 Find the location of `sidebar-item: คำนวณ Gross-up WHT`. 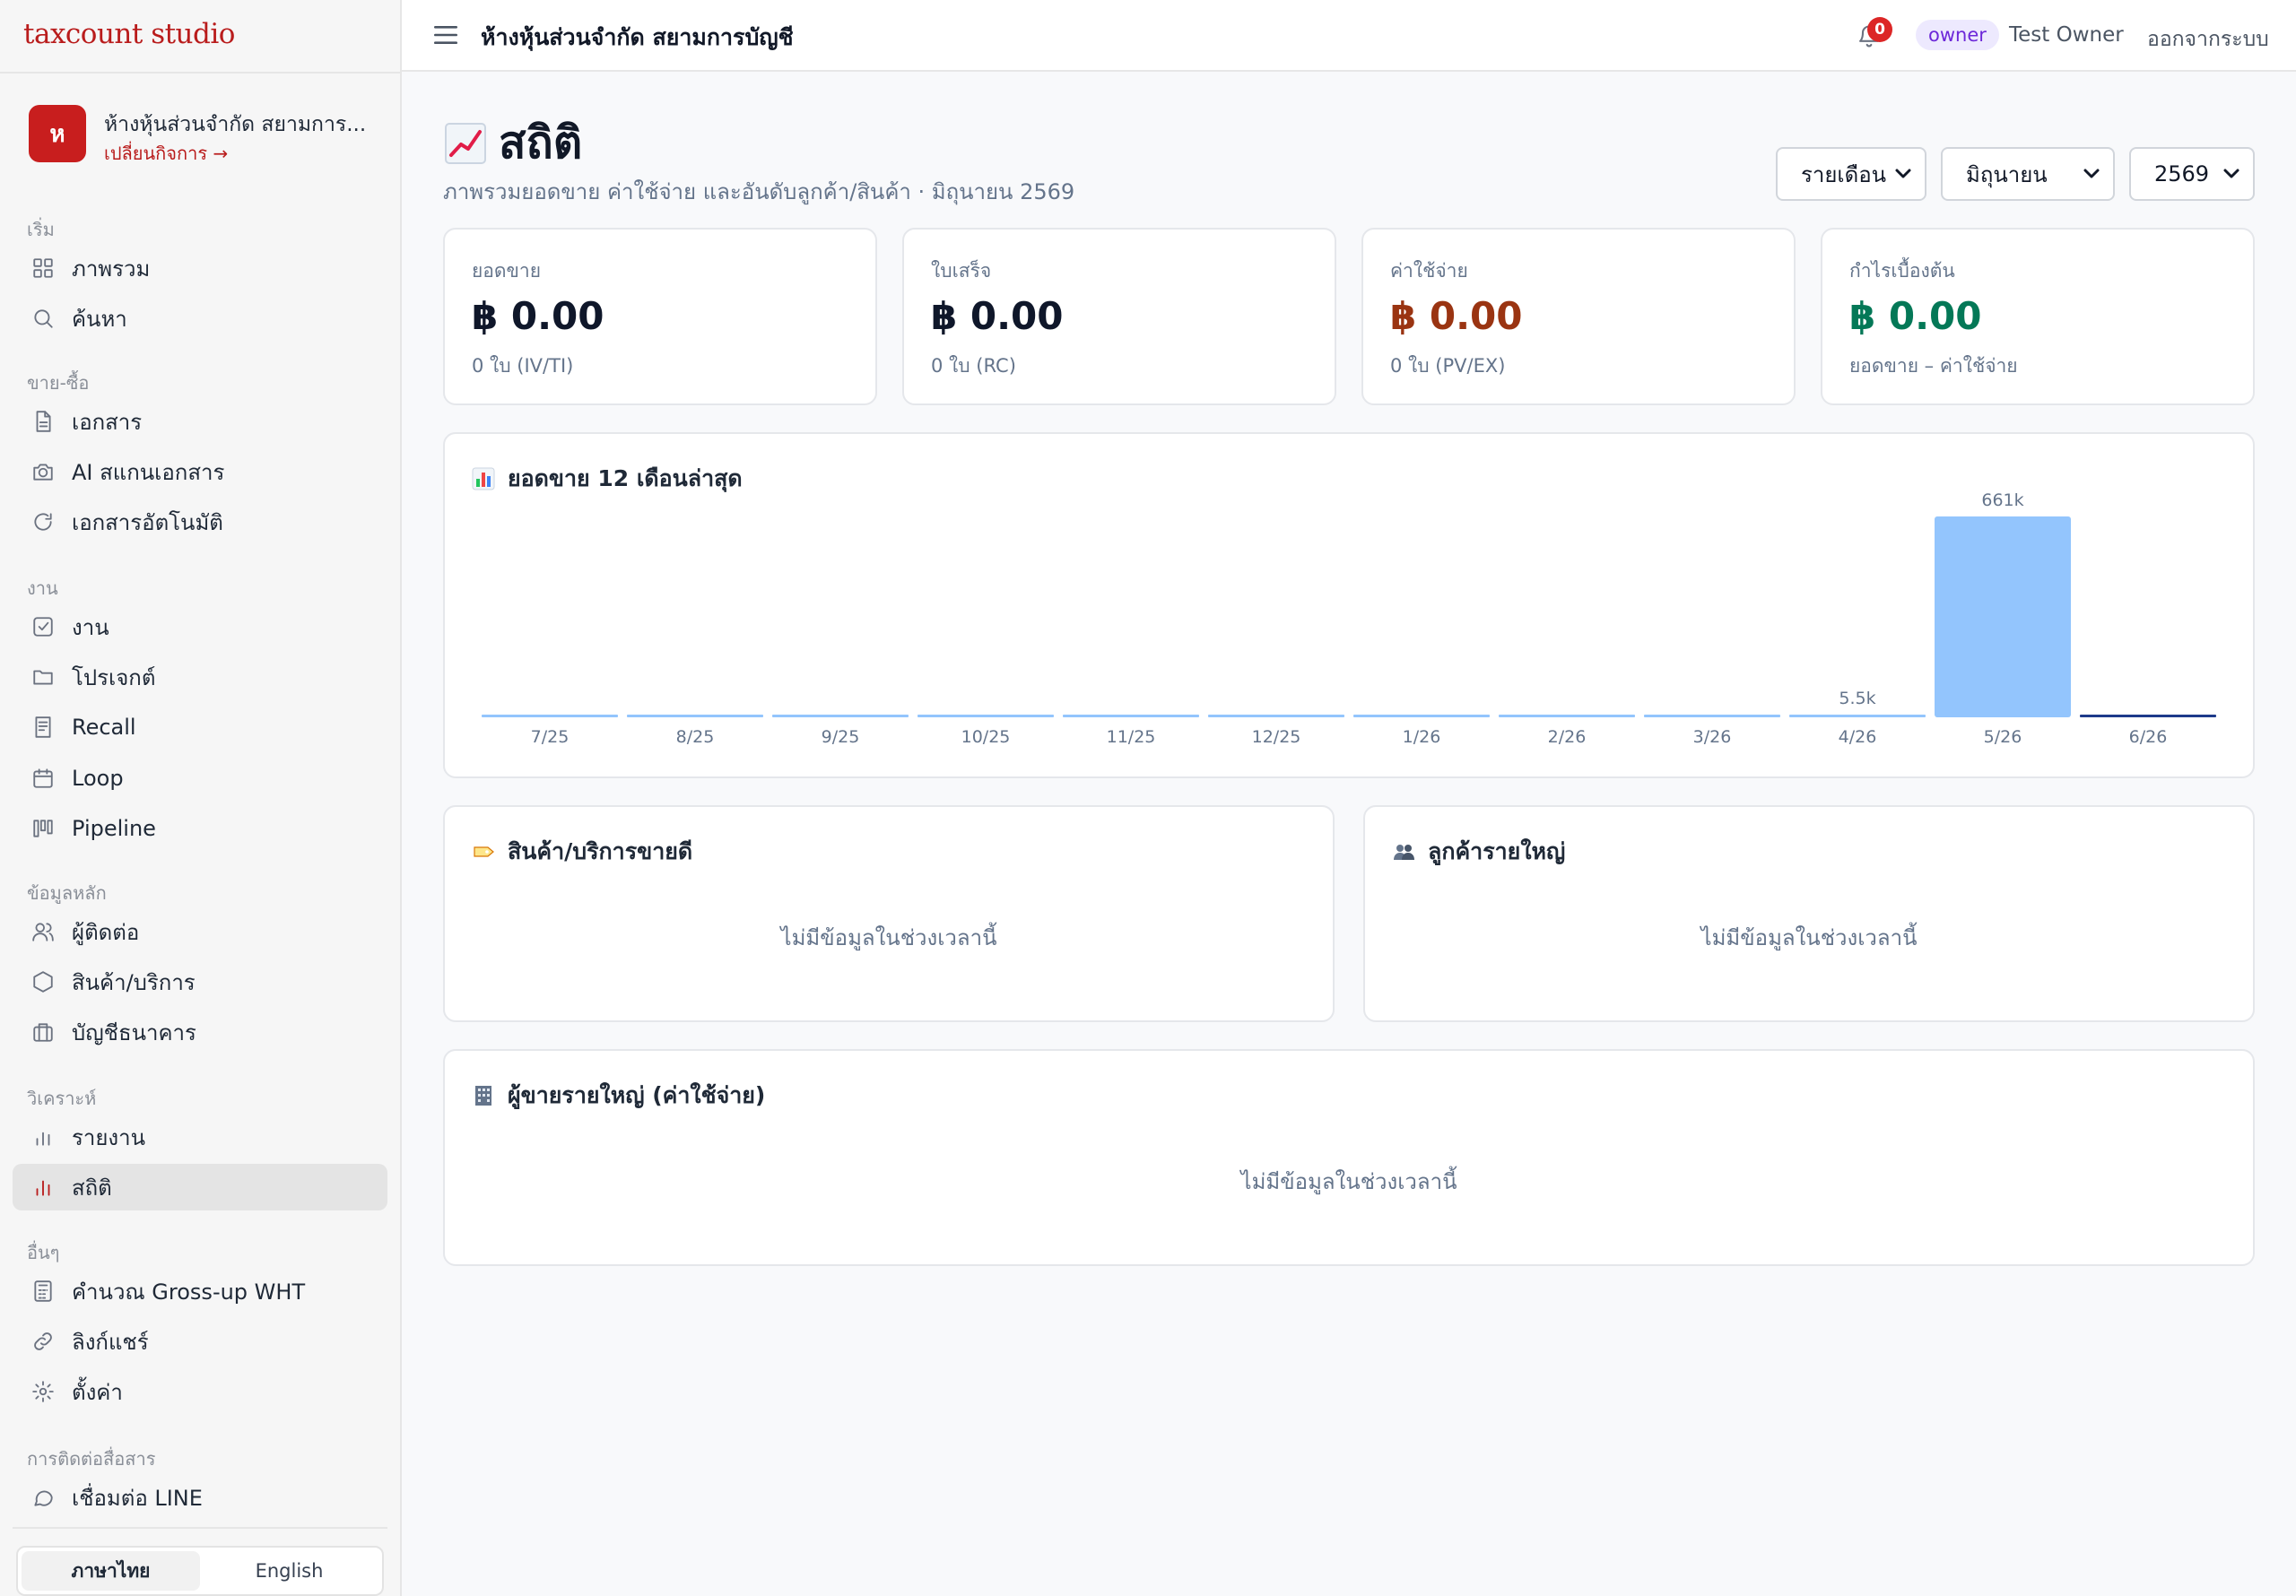

sidebar-item: คำนวณ Gross-up WHT is located at coordinates (200, 1291).